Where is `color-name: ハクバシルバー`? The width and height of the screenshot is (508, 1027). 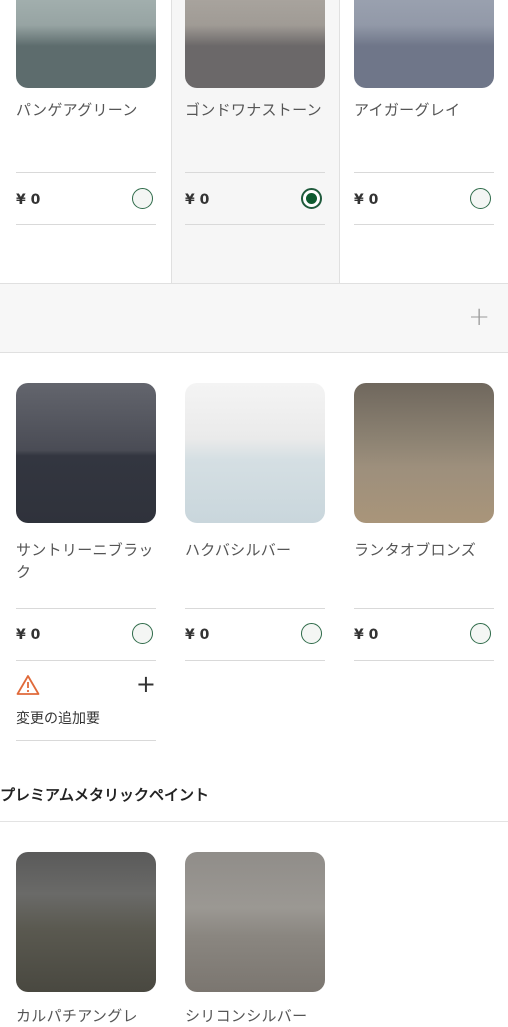
color-name: ハクバシルバー is located at coordinates (238, 550).